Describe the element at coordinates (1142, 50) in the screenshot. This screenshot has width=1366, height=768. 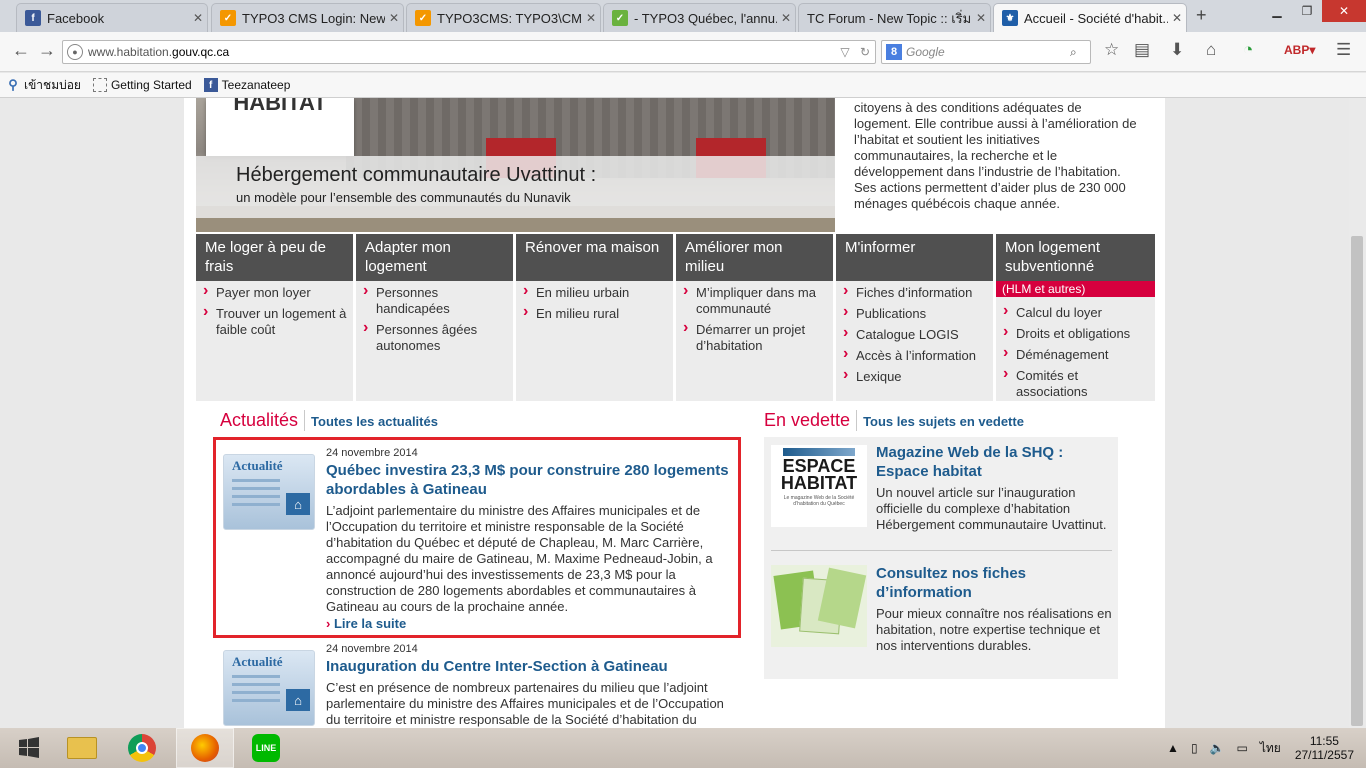
I see `bookmarks-menu-icon: ▤` at that location.